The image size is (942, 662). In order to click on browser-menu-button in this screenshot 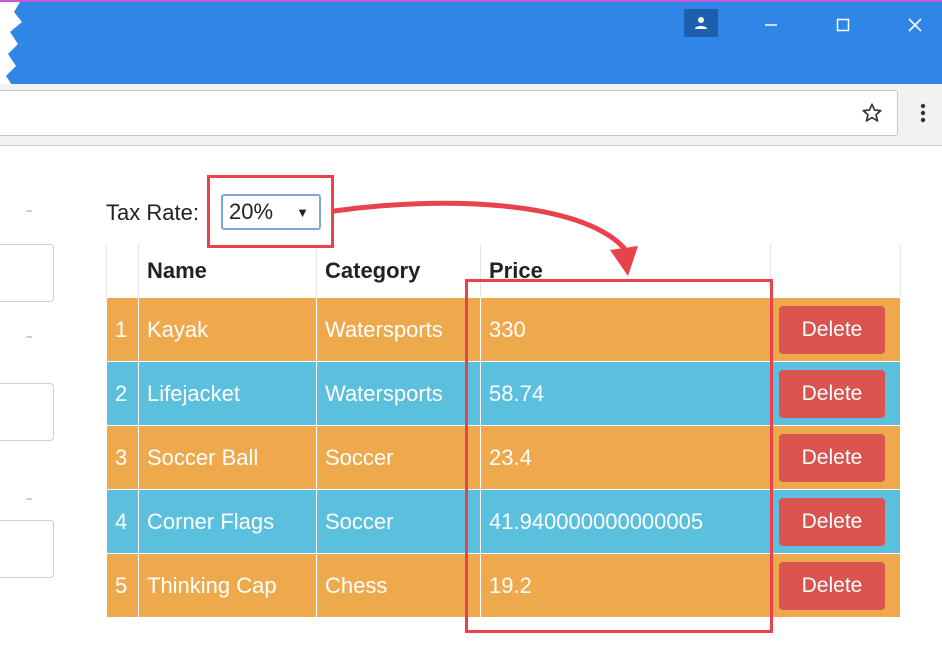, I will do `click(923, 113)`.